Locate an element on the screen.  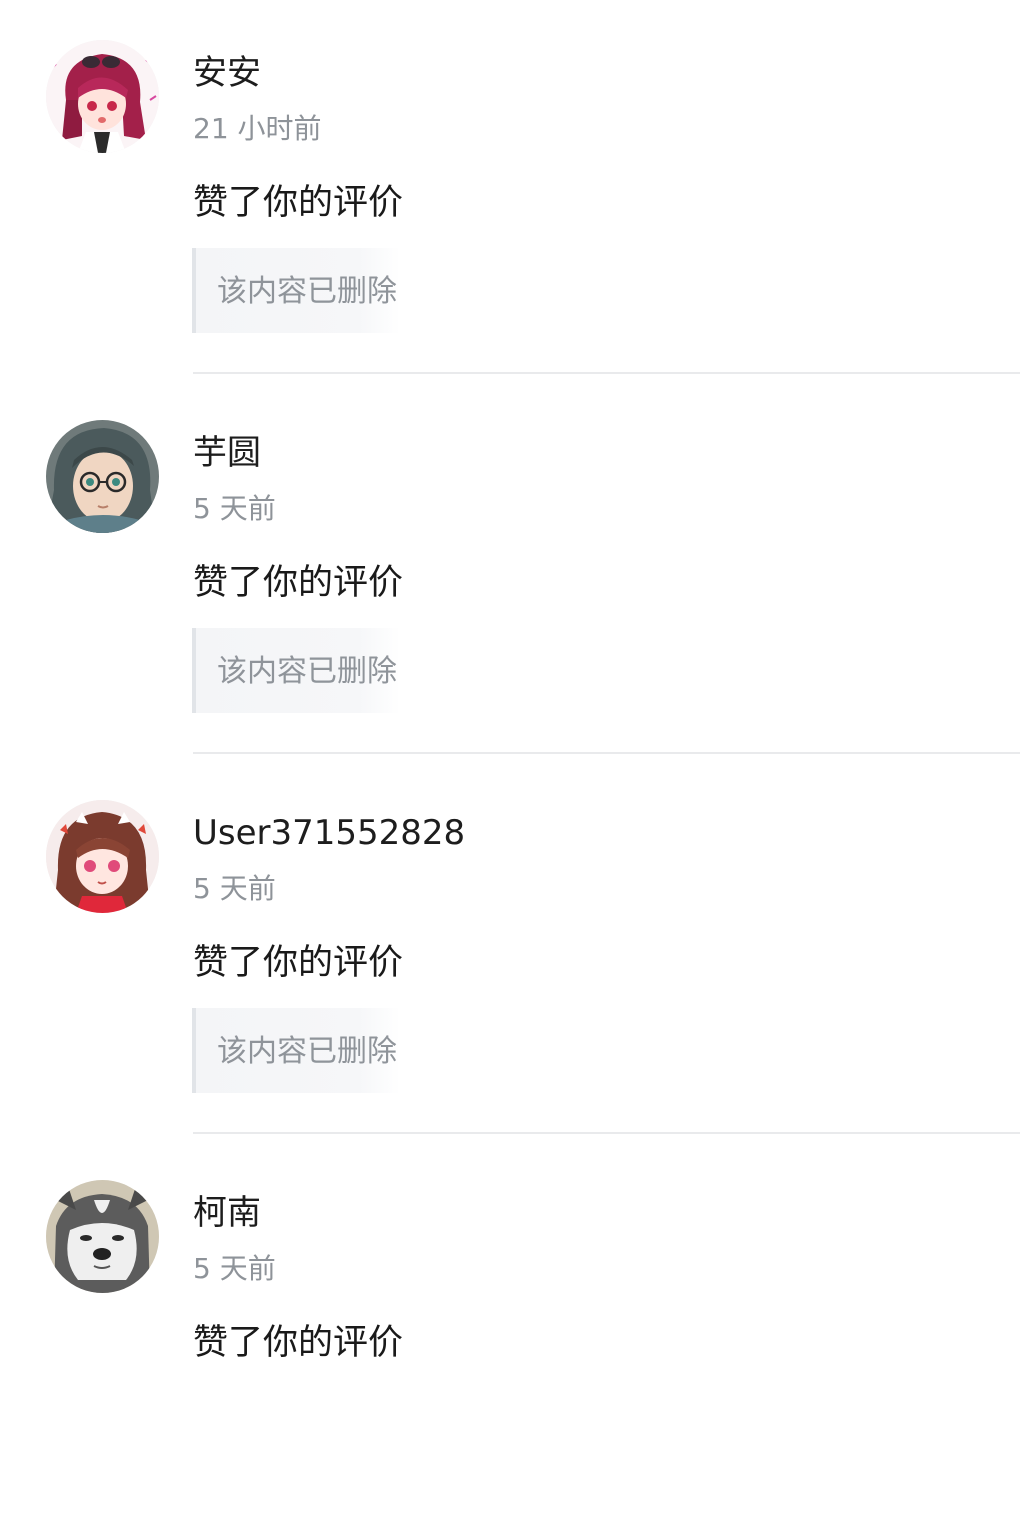
anime-girl-pink-avatar-image is located at coordinates (102, 856).